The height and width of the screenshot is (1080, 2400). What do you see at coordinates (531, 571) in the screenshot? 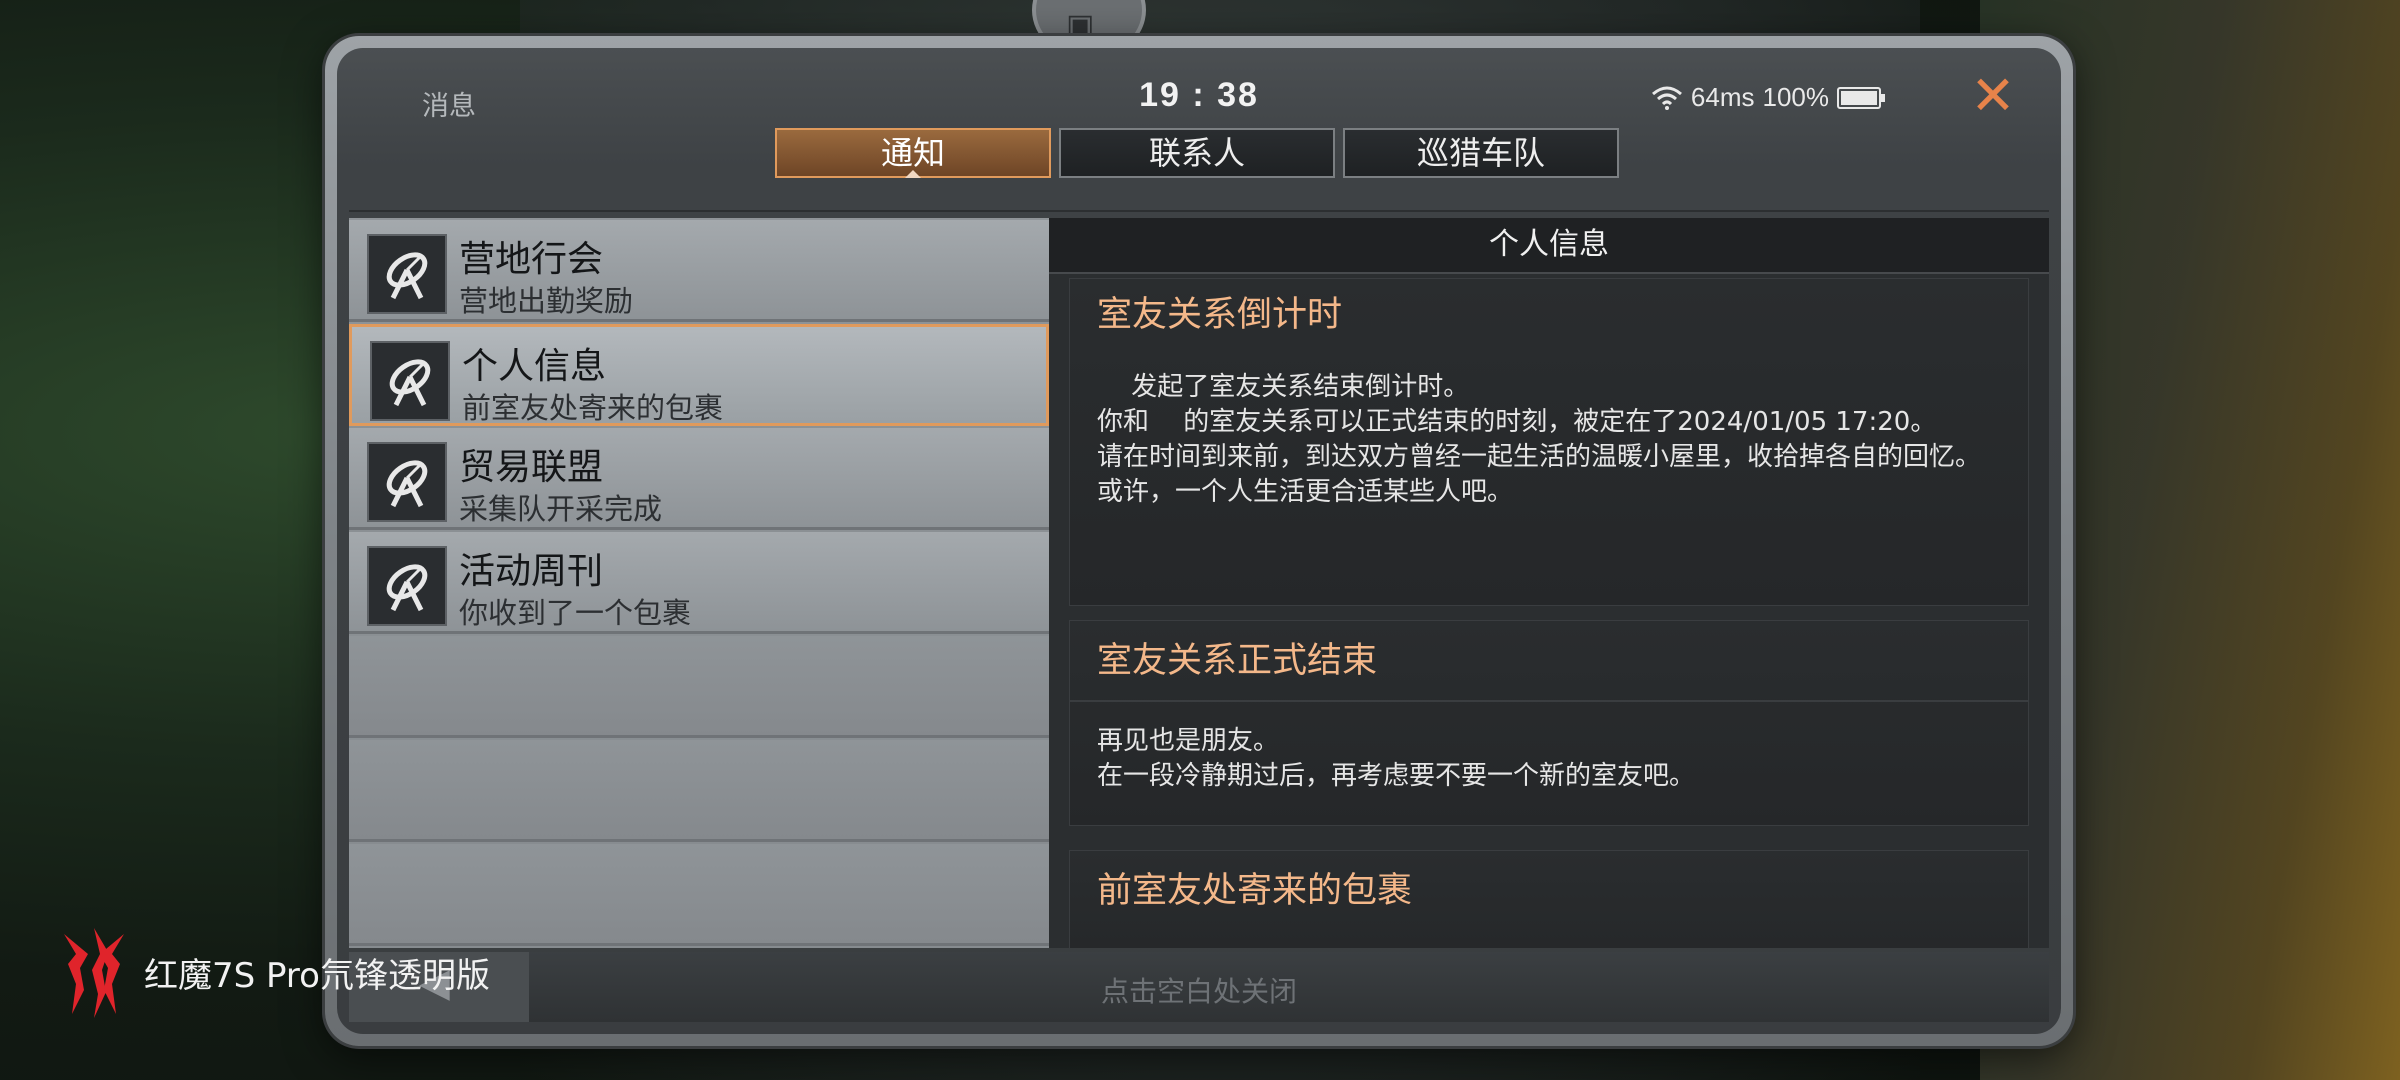
I see `message-title: 活动周刊` at bounding box center [531, 571].